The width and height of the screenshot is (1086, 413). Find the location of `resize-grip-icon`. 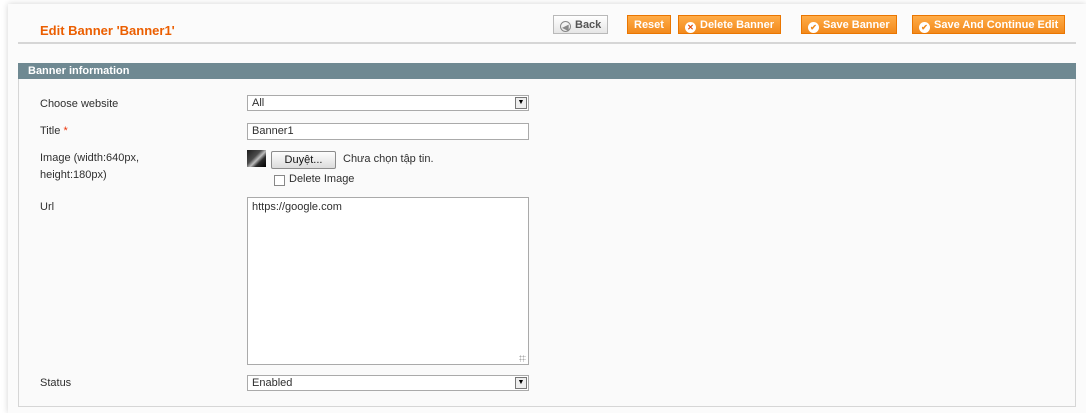

resize-grip-icon is located at coordinates (522, 358).